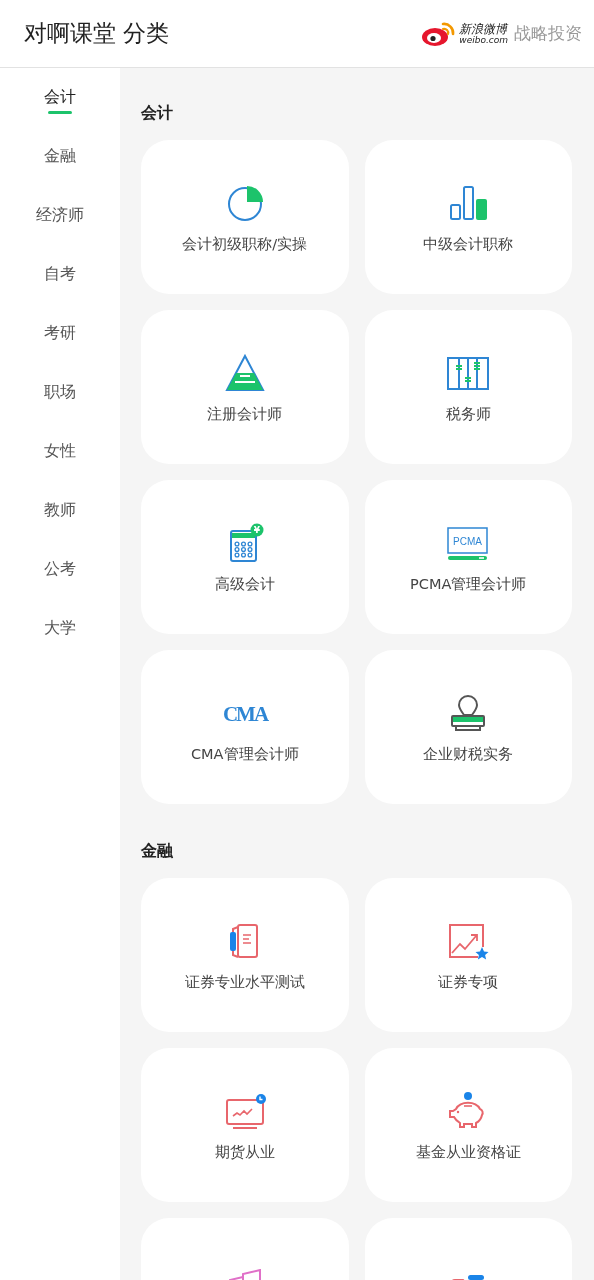  What do you see at coordinates (468, 217) in the screenshot?
I see `category-card: 中级会计职称` at bounding box center [468, 217].